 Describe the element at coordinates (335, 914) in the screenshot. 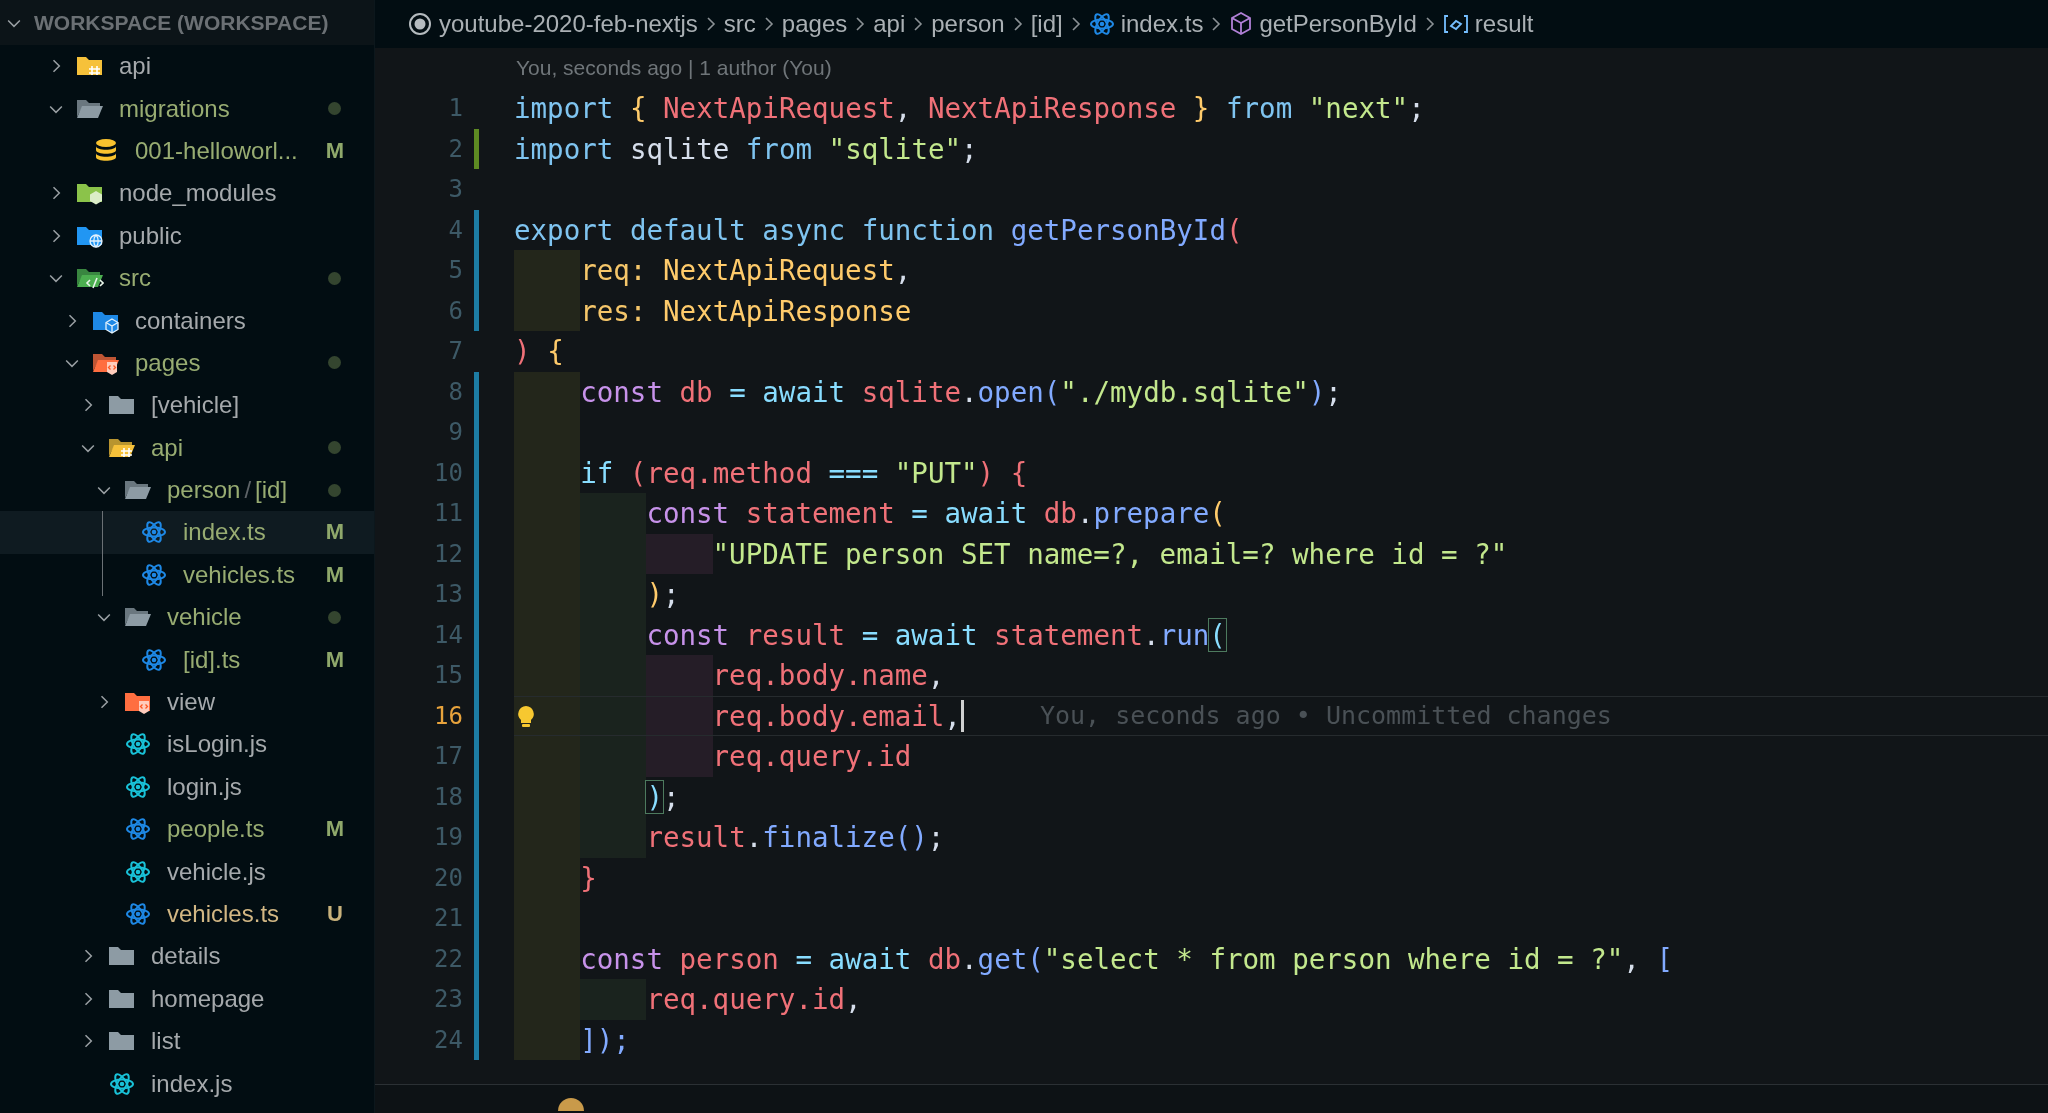

I see `git-status-label: U` at that location.